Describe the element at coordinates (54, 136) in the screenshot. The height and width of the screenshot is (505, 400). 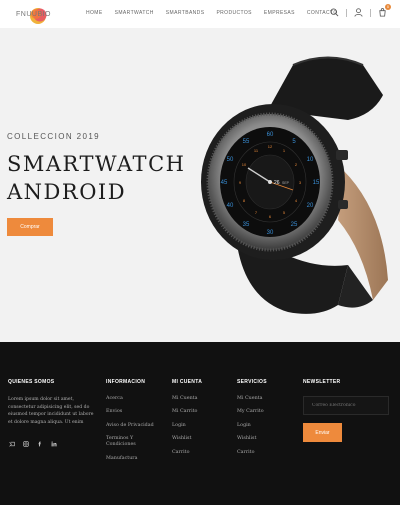
I see `hero-collection-label: COLLECCION 2019` at that location.